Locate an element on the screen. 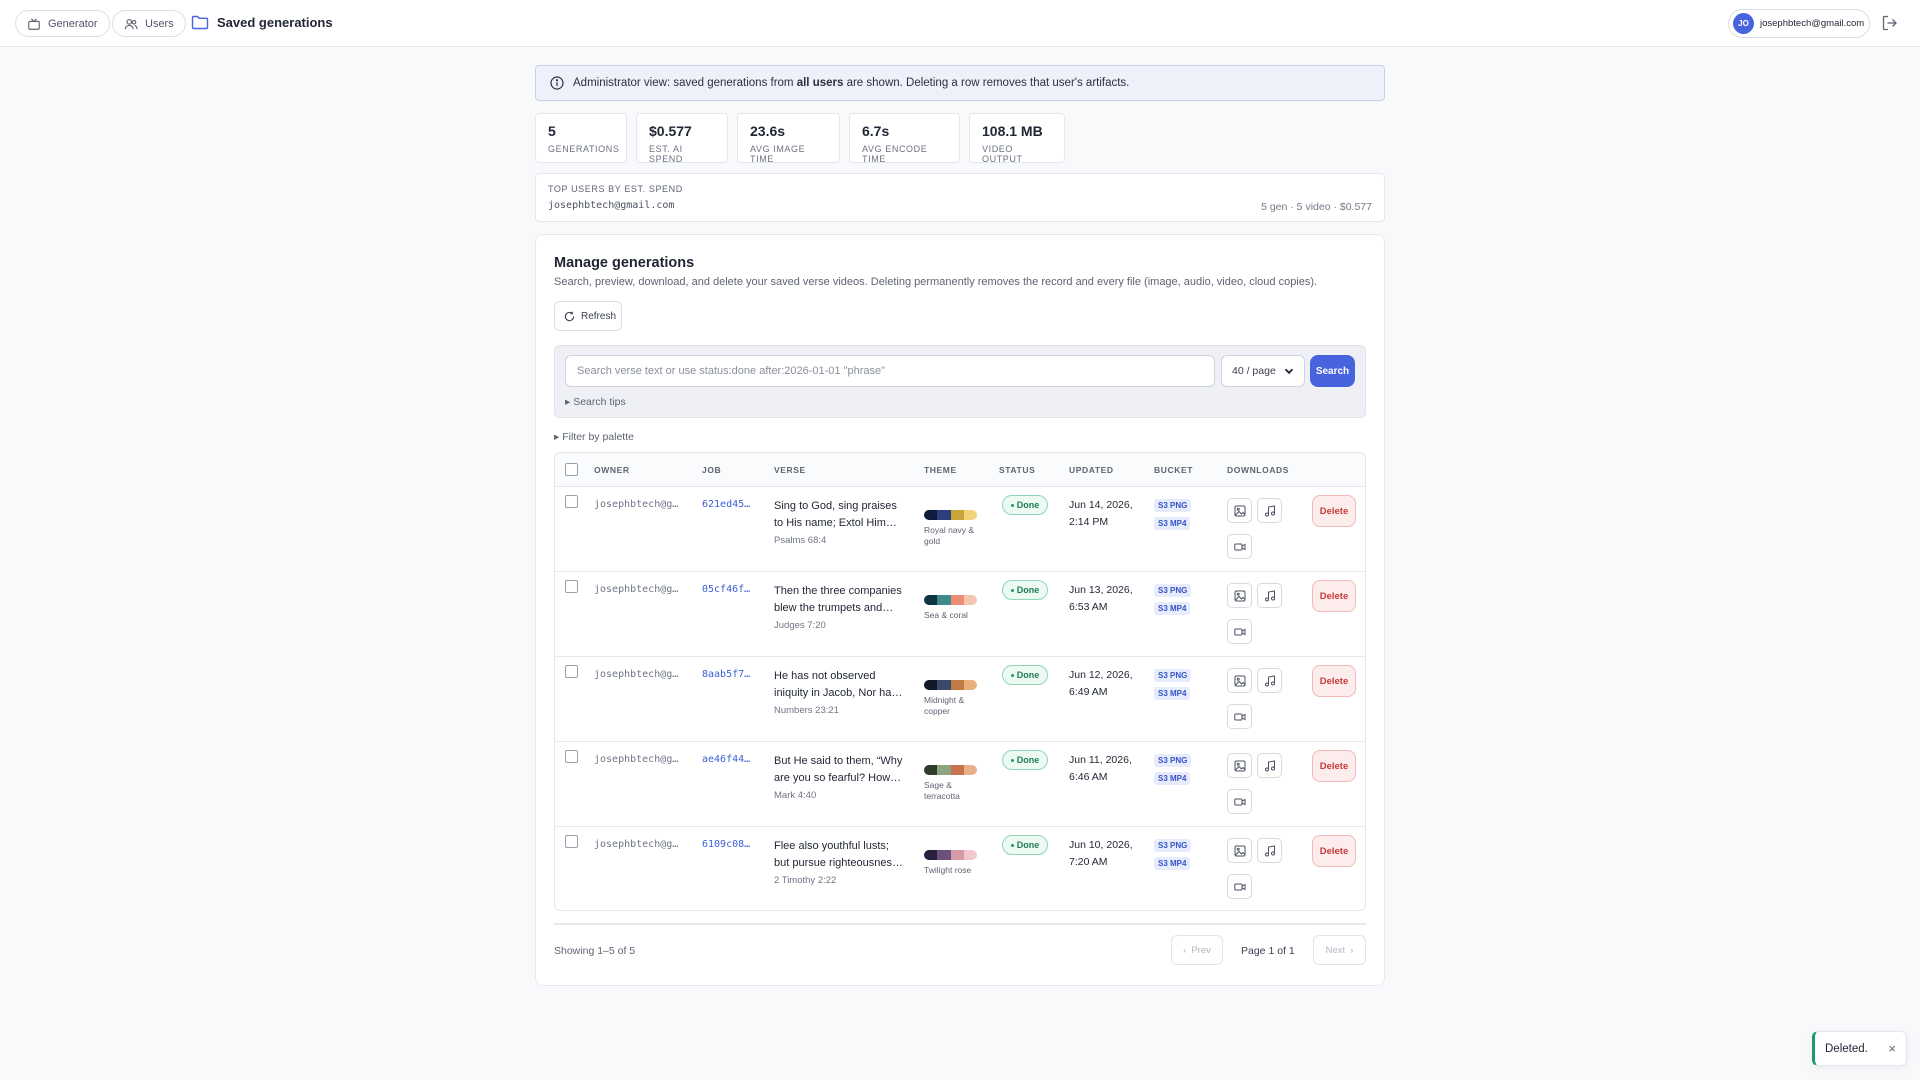 Image resolution: width=1920 pixels, height=1080 pixels. close-icon: × is located at coordinates (1892, 1048).